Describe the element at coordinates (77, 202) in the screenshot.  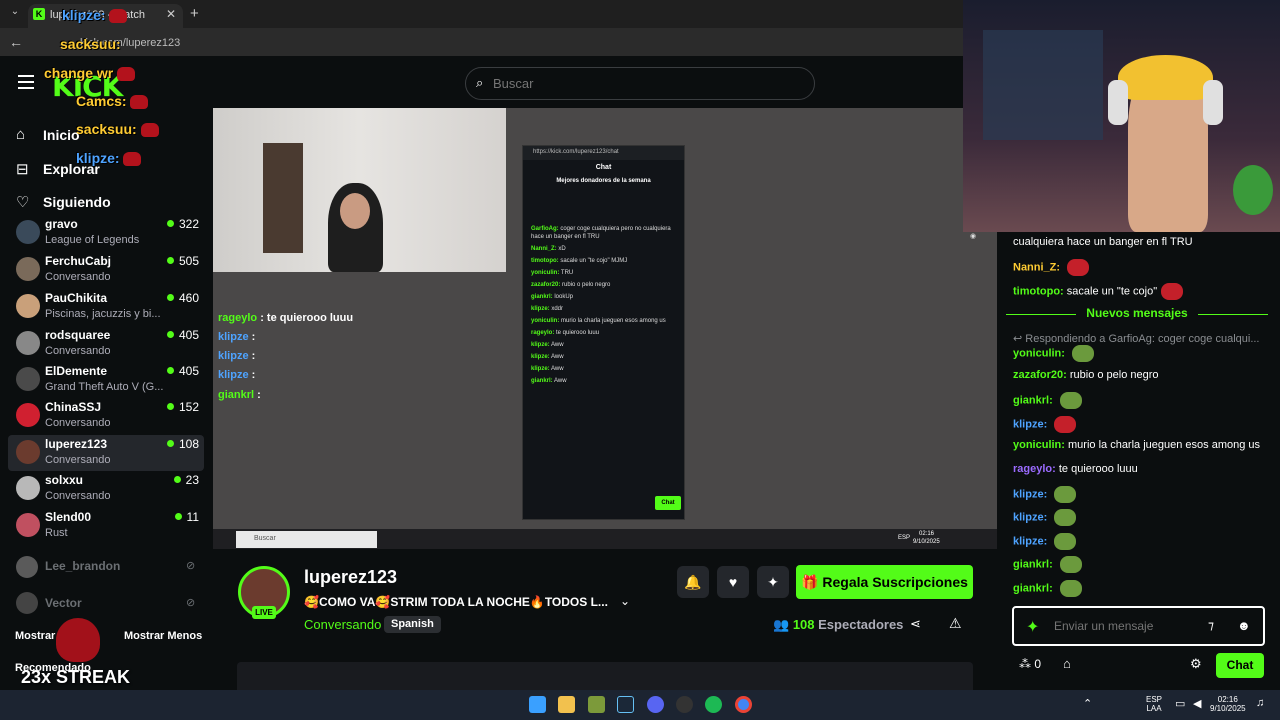
I see `nav-following: Siguiendo` at that location.